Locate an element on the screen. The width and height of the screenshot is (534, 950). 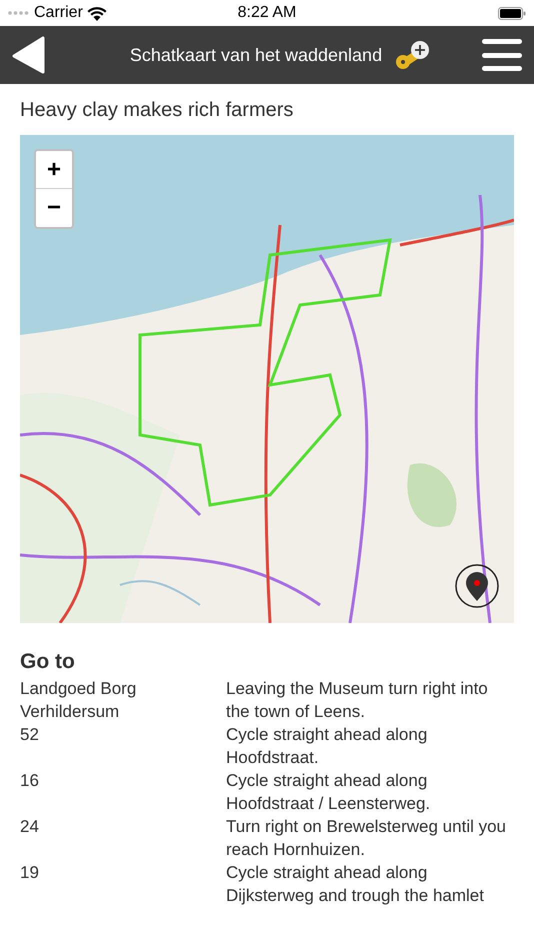
route-instruction: Leaving the Museum turn right into the town of Leens. is located at coordinates (357, 700).